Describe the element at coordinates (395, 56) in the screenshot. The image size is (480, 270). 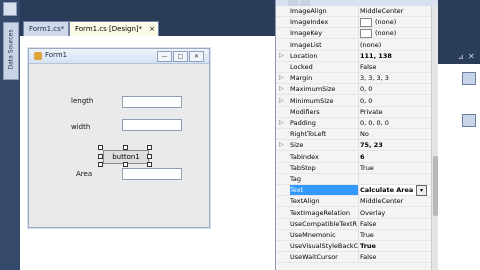
I see `property-value: 111, 138` at that location.